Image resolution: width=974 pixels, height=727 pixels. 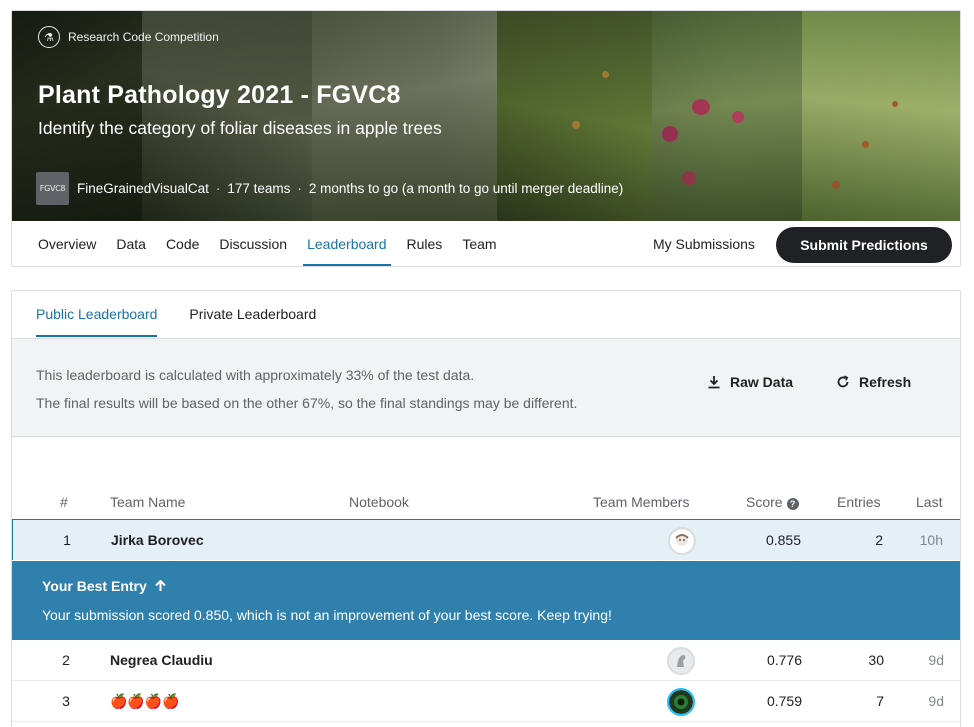 What do you see at coordinates (67, 243) in the screenshot?
I see `tab-overview: Overview` at bounding box center [67, 243].